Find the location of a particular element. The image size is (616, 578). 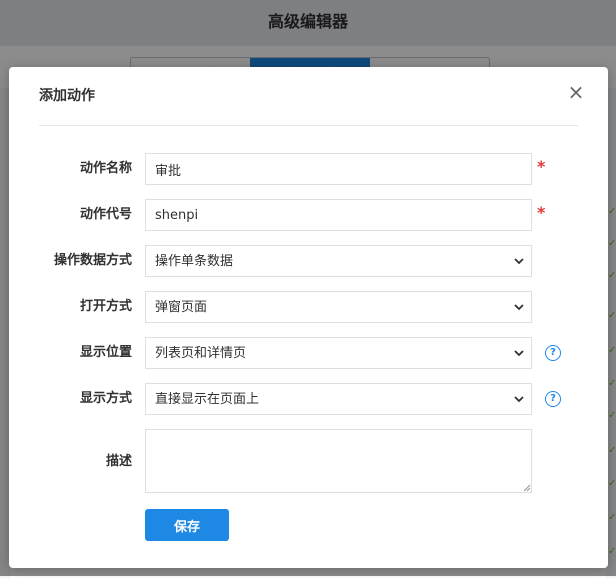

field-row-open-mode: 打开方式 弹窗页面 is located at coordinates (308, 307).